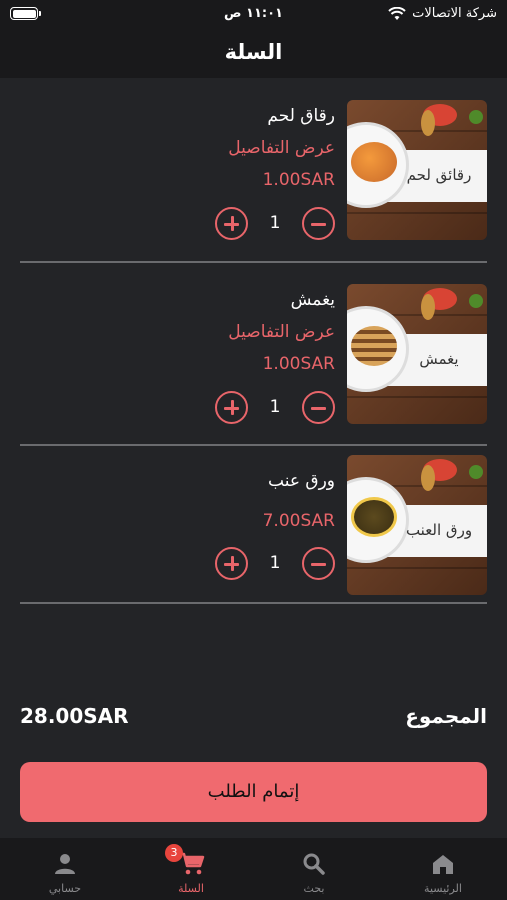 Image resolution: width=507 pixels, height=900 pixels. I want to click on search-icon, so click(314, 864).